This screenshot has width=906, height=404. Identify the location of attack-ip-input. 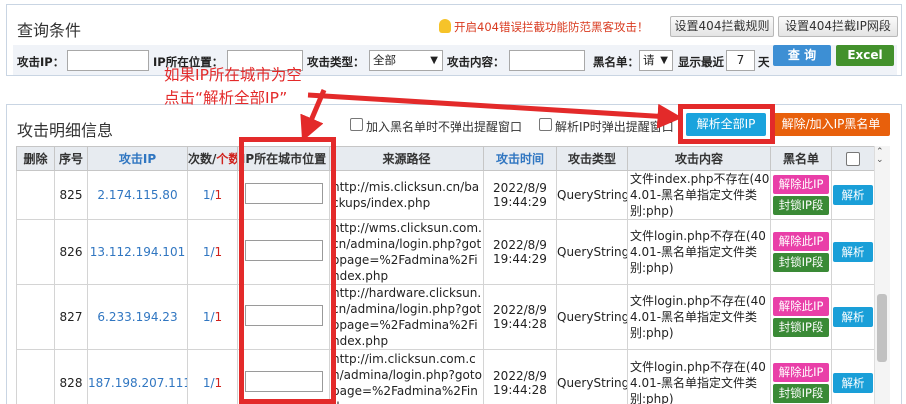
(108, 60).